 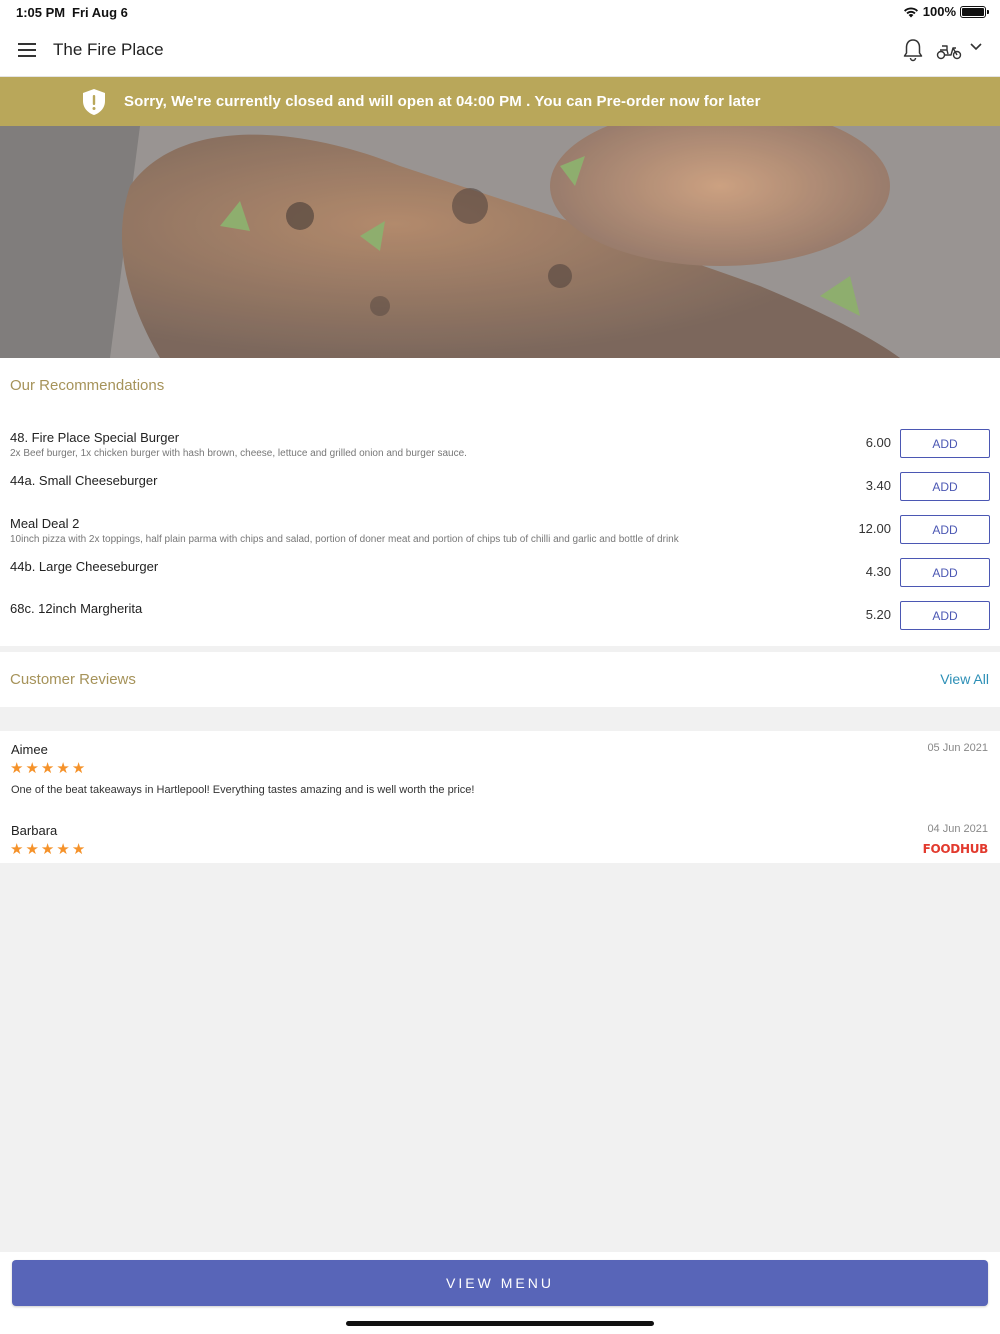 What do you see at coordinates (34, 830) in the screenshot?
I see `review-author: Barbara` at bounding box center [34, 830].